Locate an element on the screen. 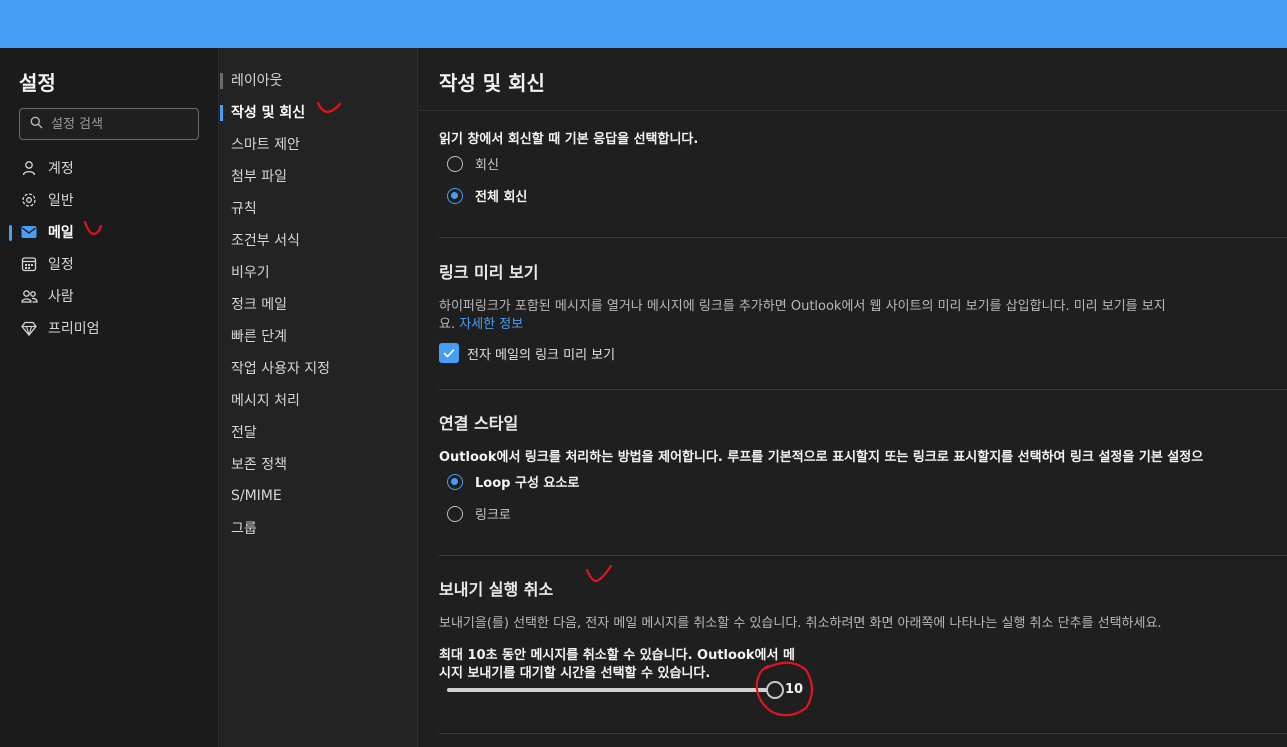 Image resolution: width=1287 pixels, height=747 pixels. subnav-item-smart-suggestions: 스마트 제안 is located at coordinates (319, 144).